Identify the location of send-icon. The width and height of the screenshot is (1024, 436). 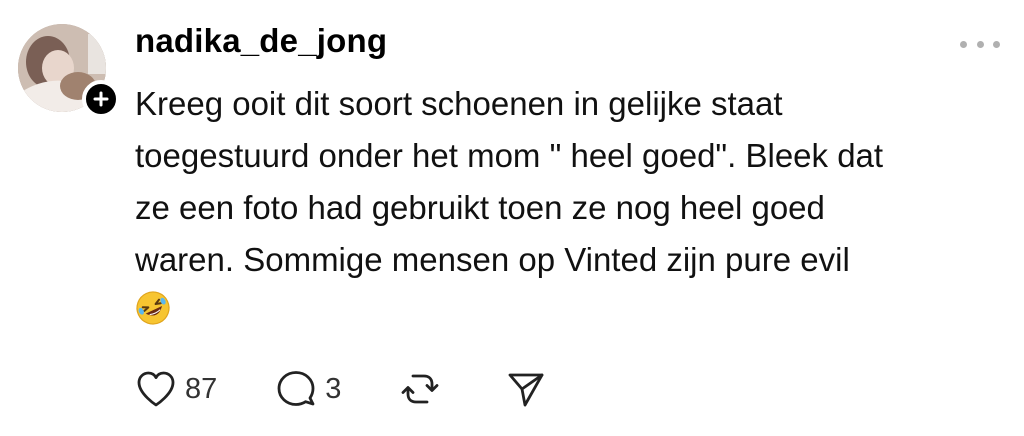
(526, 390).